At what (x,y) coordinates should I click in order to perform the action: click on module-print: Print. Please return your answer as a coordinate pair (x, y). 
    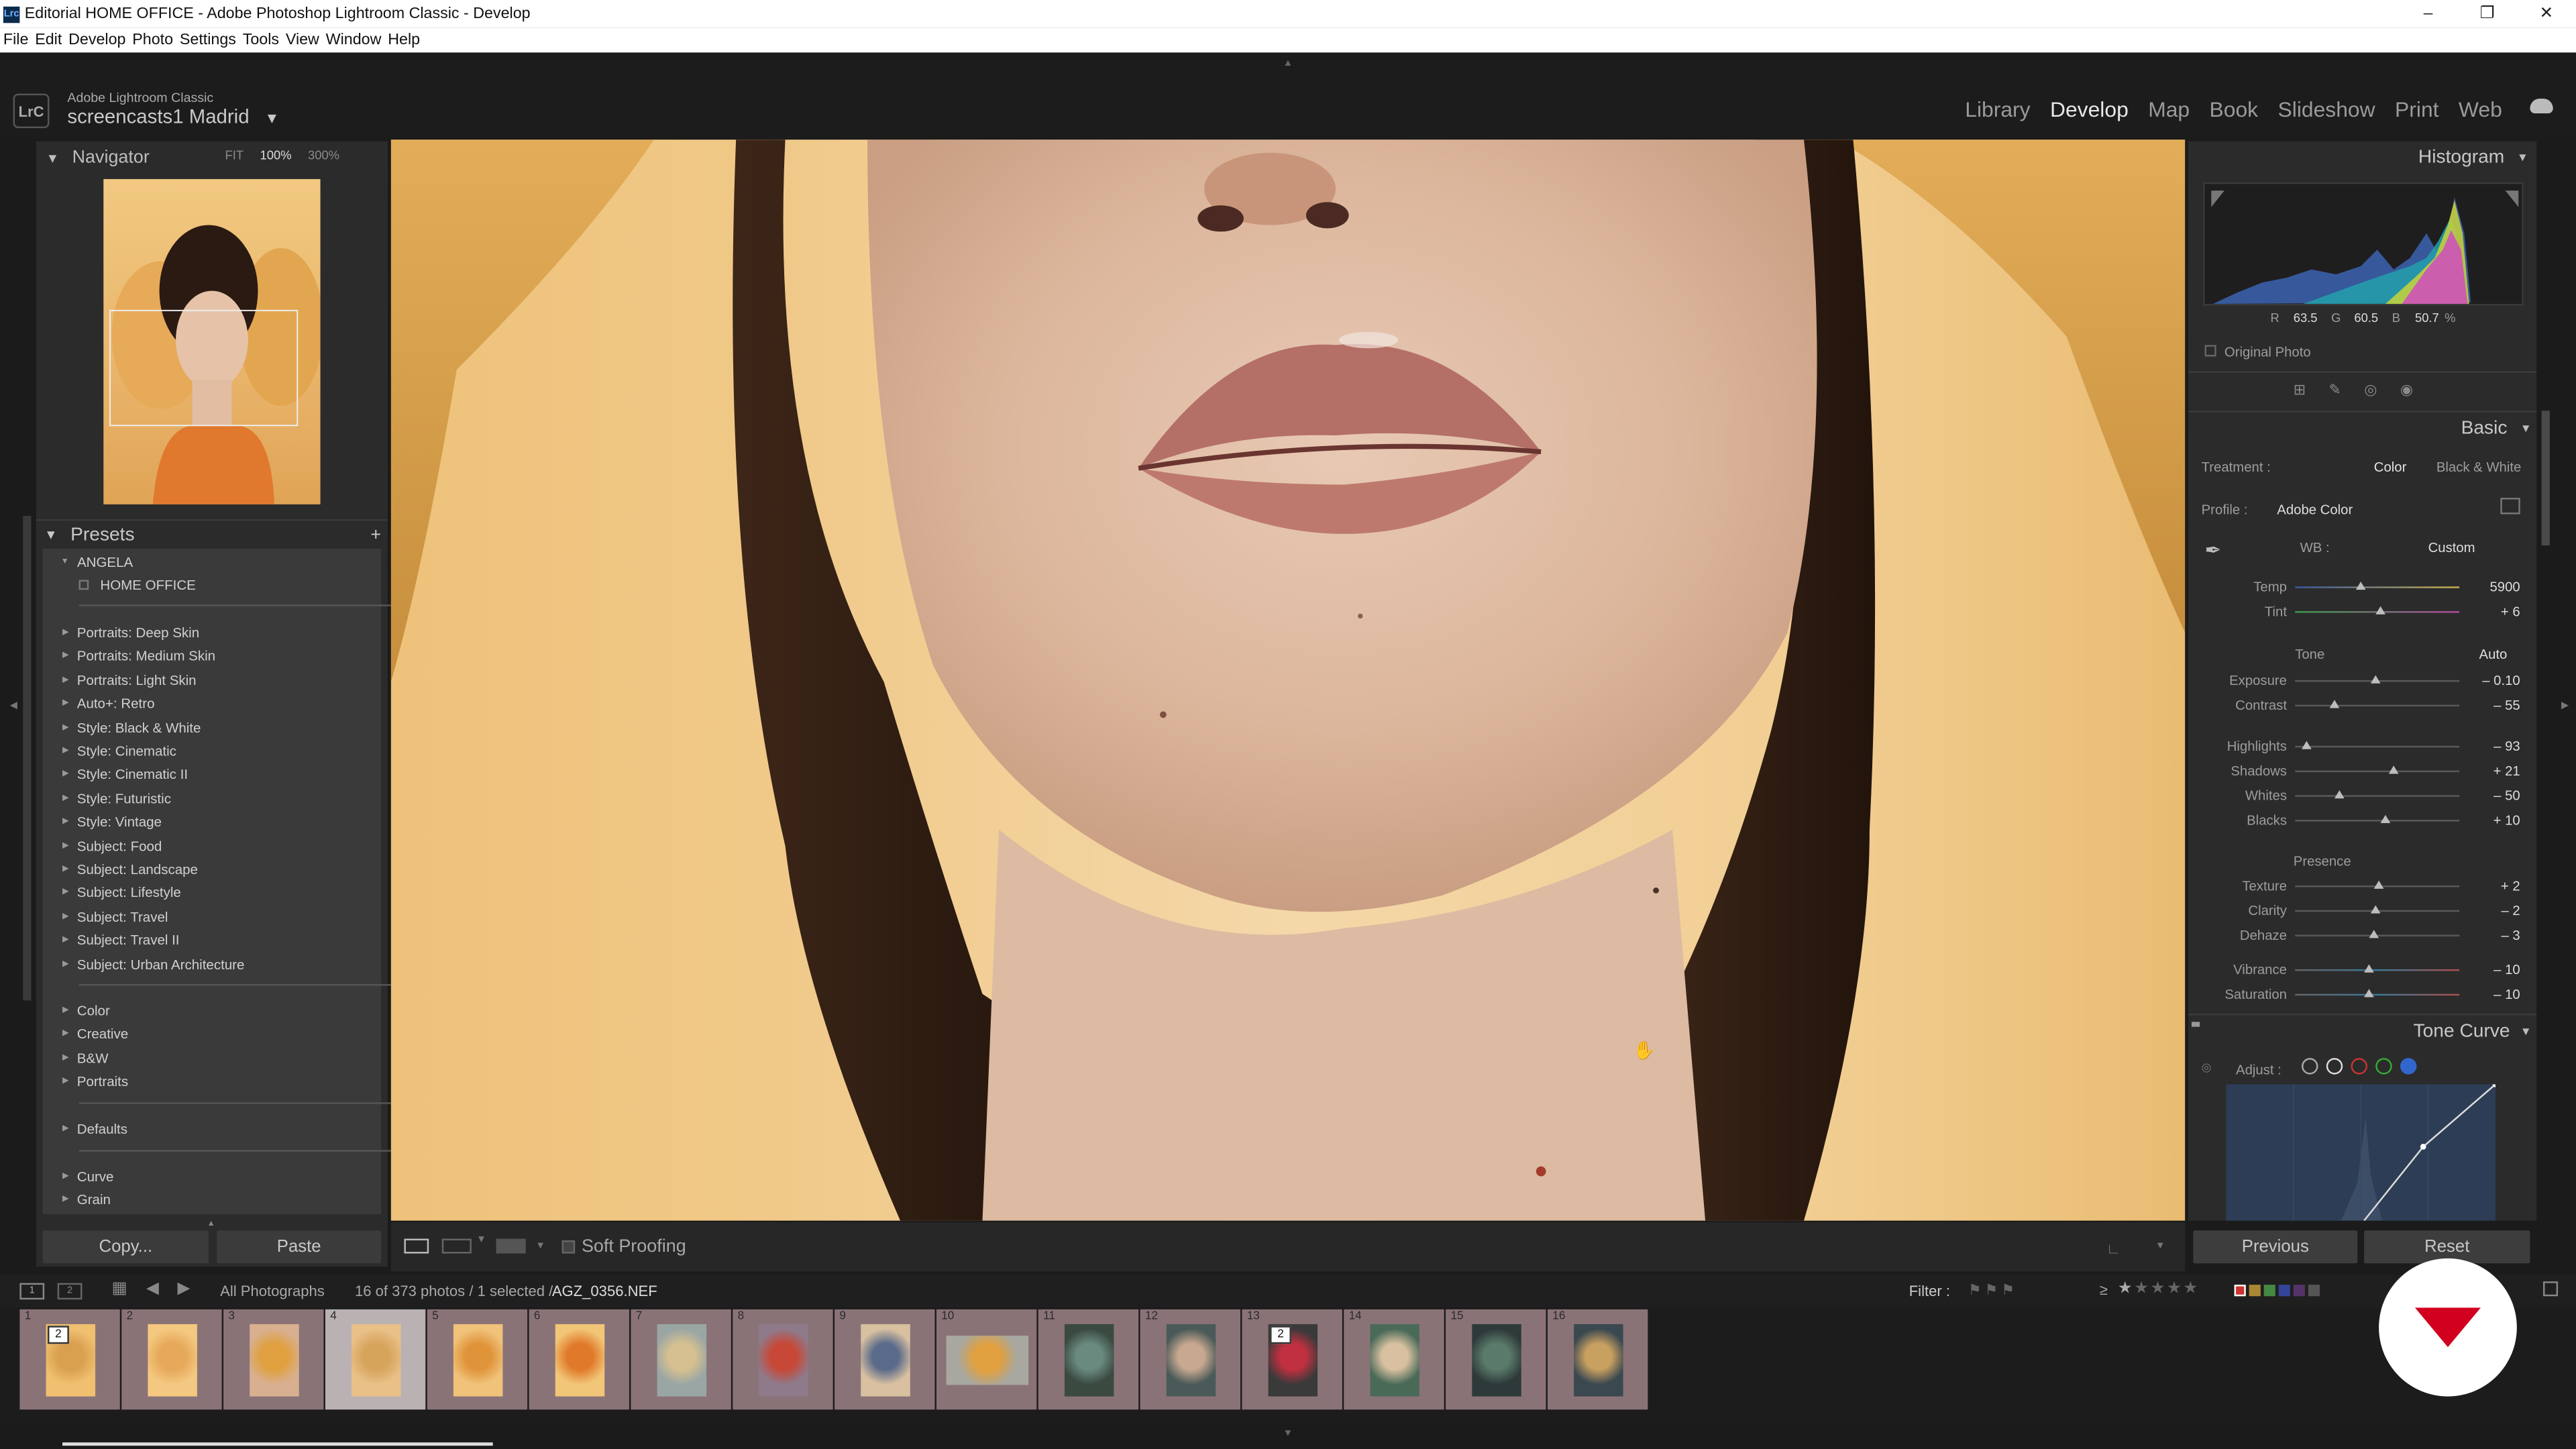
    Looking at the image, I should click on (2416, 109).